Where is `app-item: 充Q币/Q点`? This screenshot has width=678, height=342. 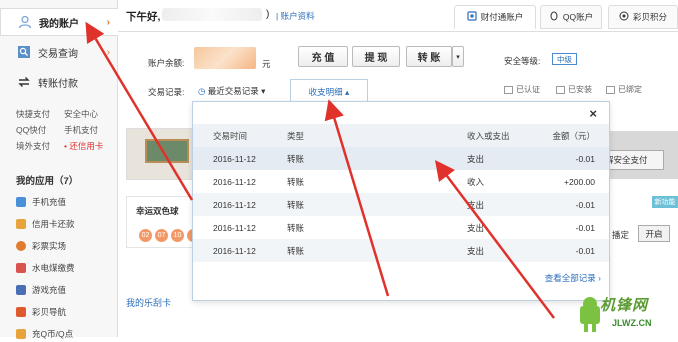 app-item: 充Q币/Q点 is located at coordinates (44, 334).